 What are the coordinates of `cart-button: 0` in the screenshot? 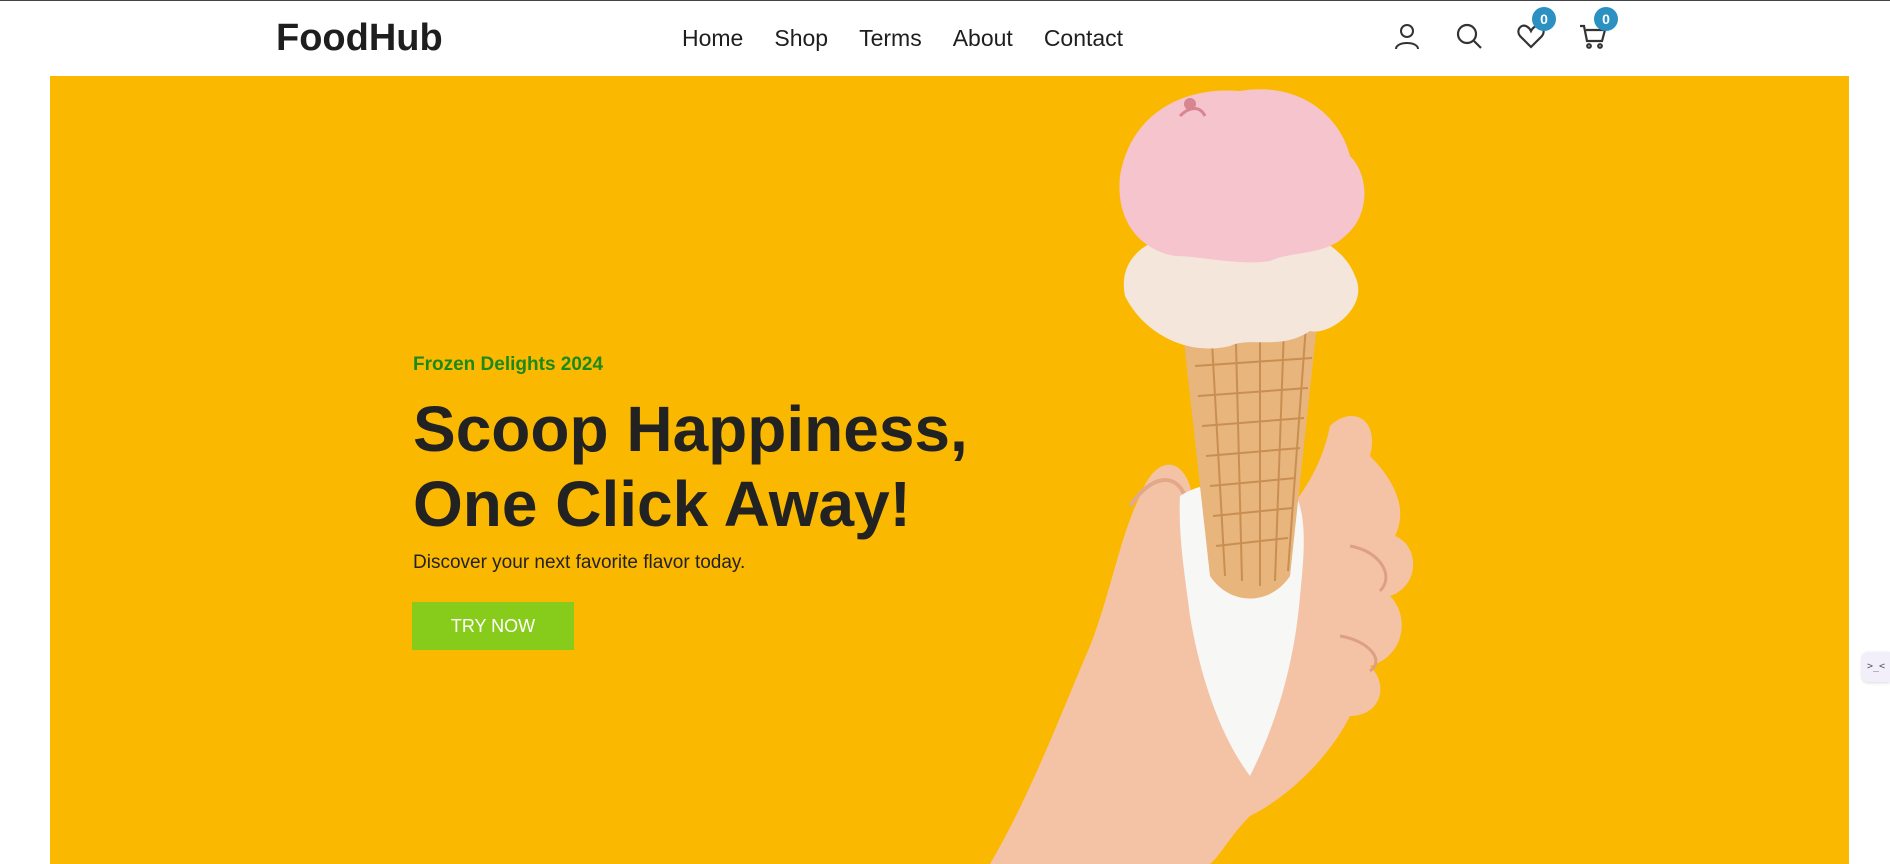 It's located at (1598, 29).